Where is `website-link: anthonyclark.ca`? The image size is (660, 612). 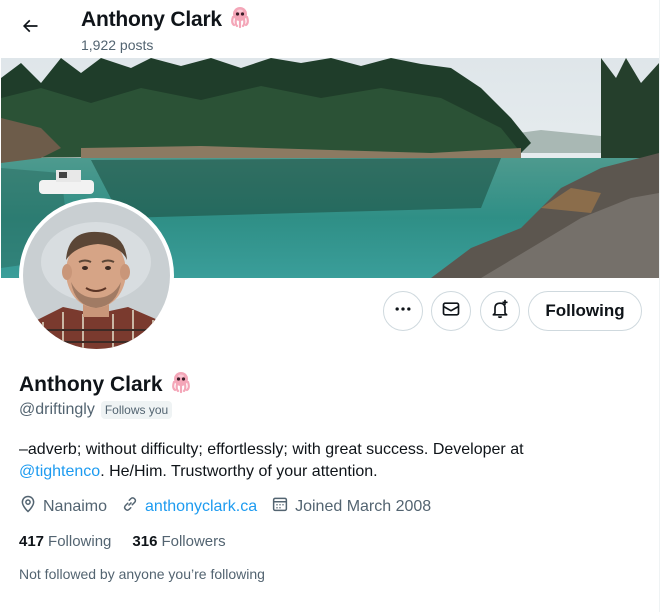
website-link: anthonyclark.ca is located at coordinates (201, 507).